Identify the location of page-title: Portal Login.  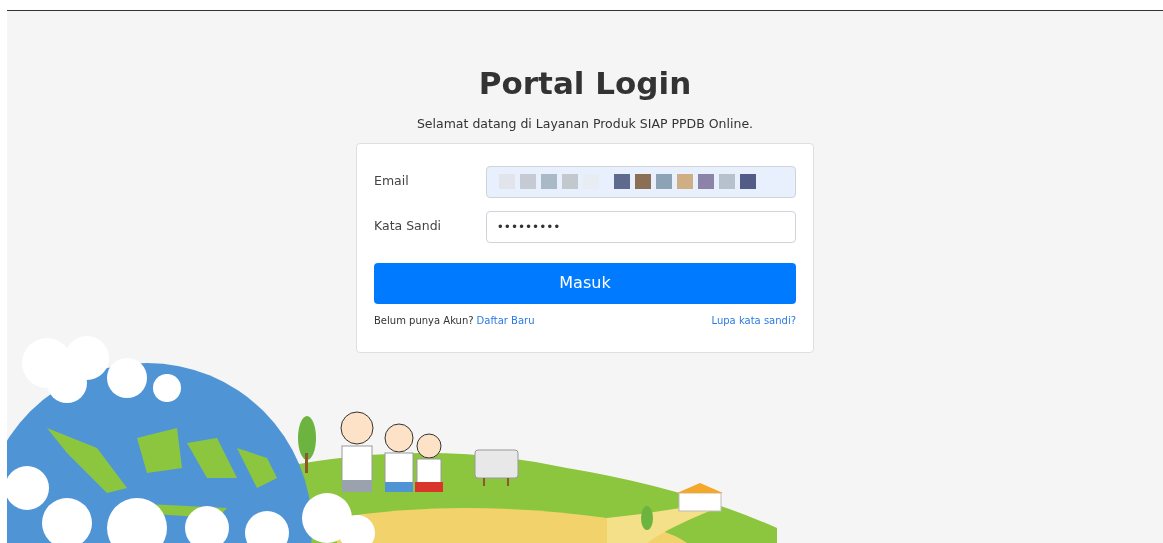
(585, 83).